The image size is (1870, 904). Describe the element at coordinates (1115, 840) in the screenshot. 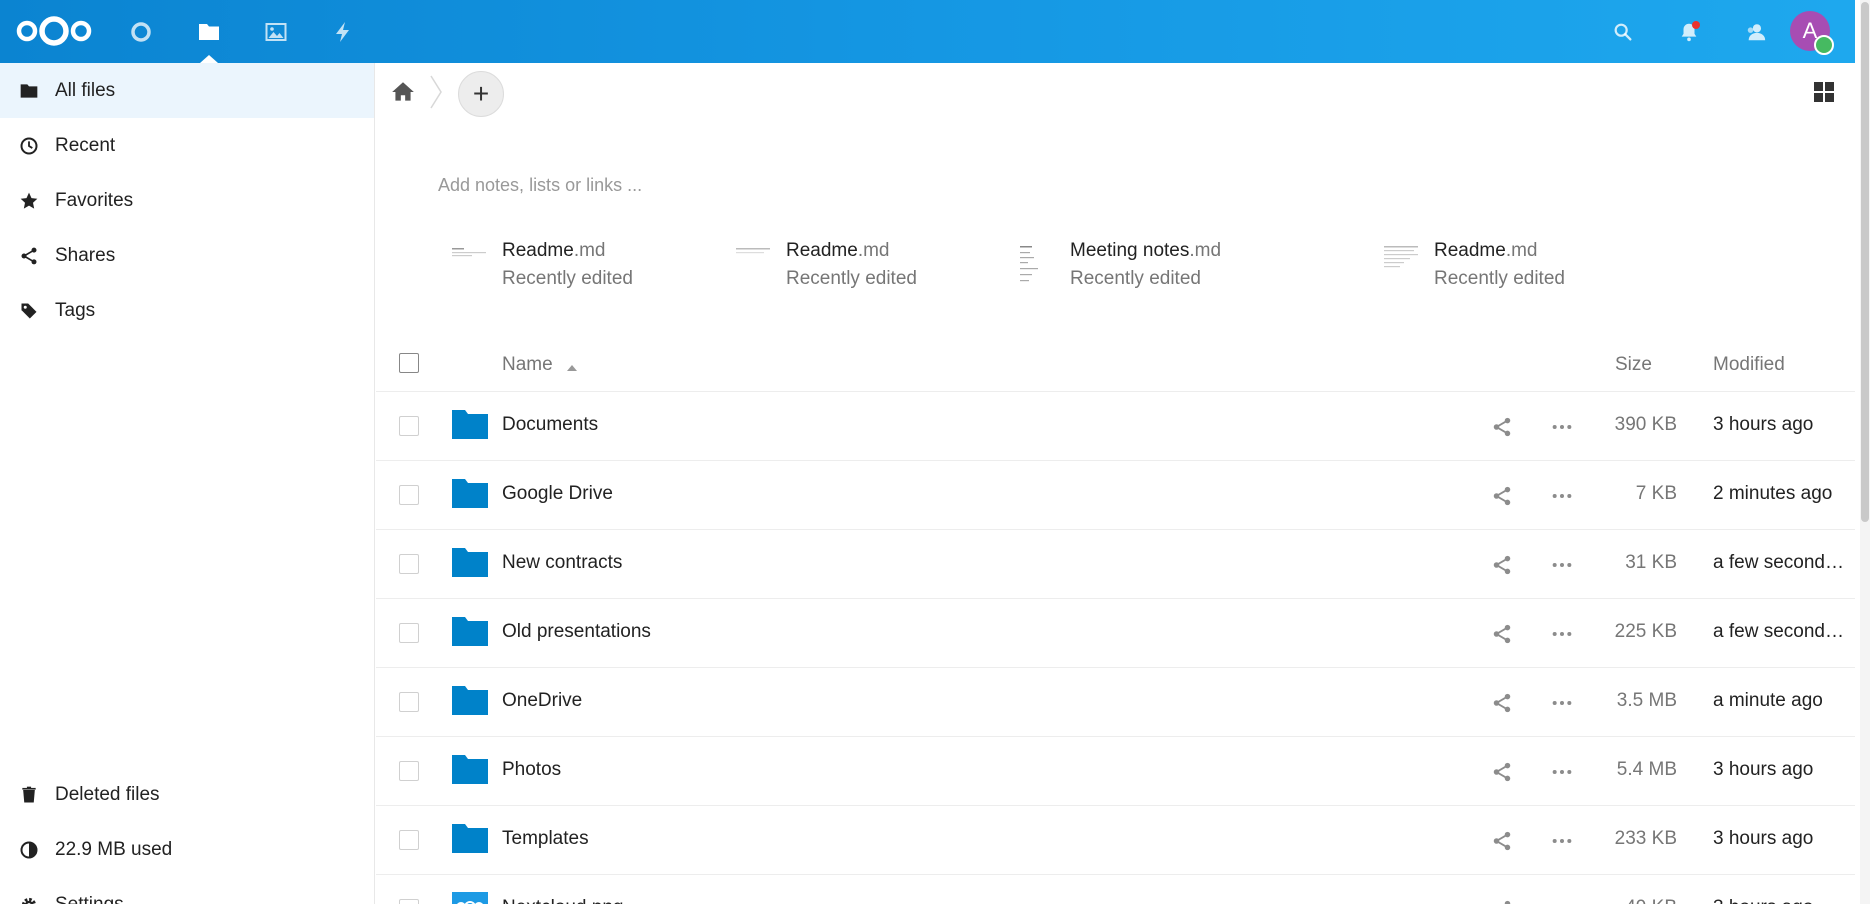

I see `table-row: Templates 233 KB 3 hours ago` at that location.